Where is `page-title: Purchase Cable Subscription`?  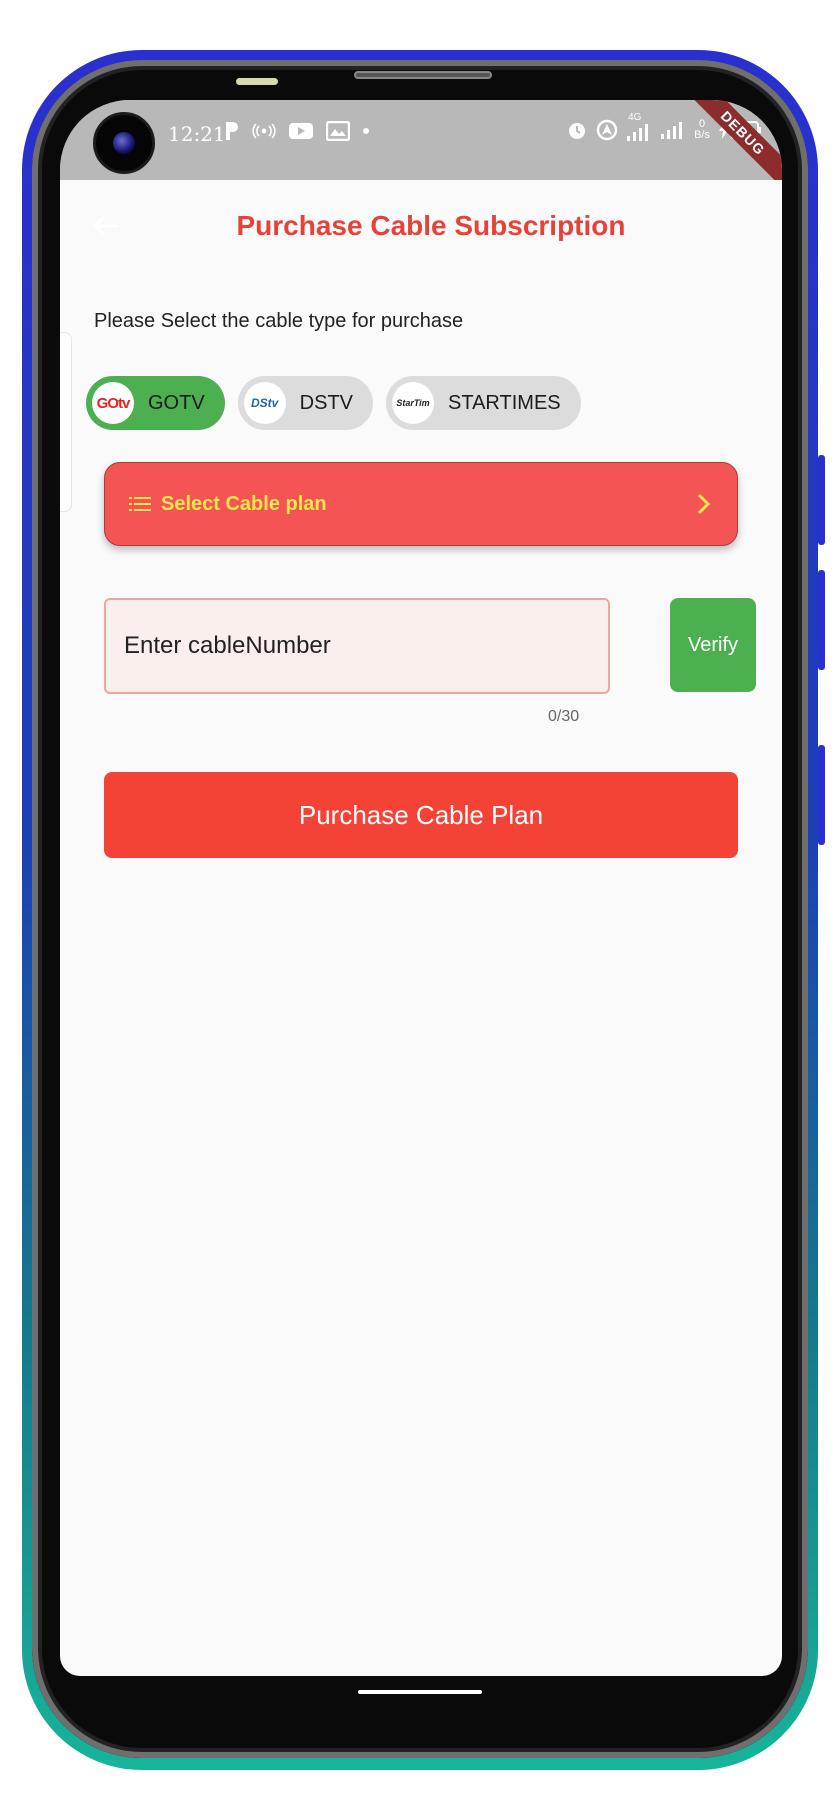 page-title: Purchase Cable Subscription is located at coordinates (431, 225).